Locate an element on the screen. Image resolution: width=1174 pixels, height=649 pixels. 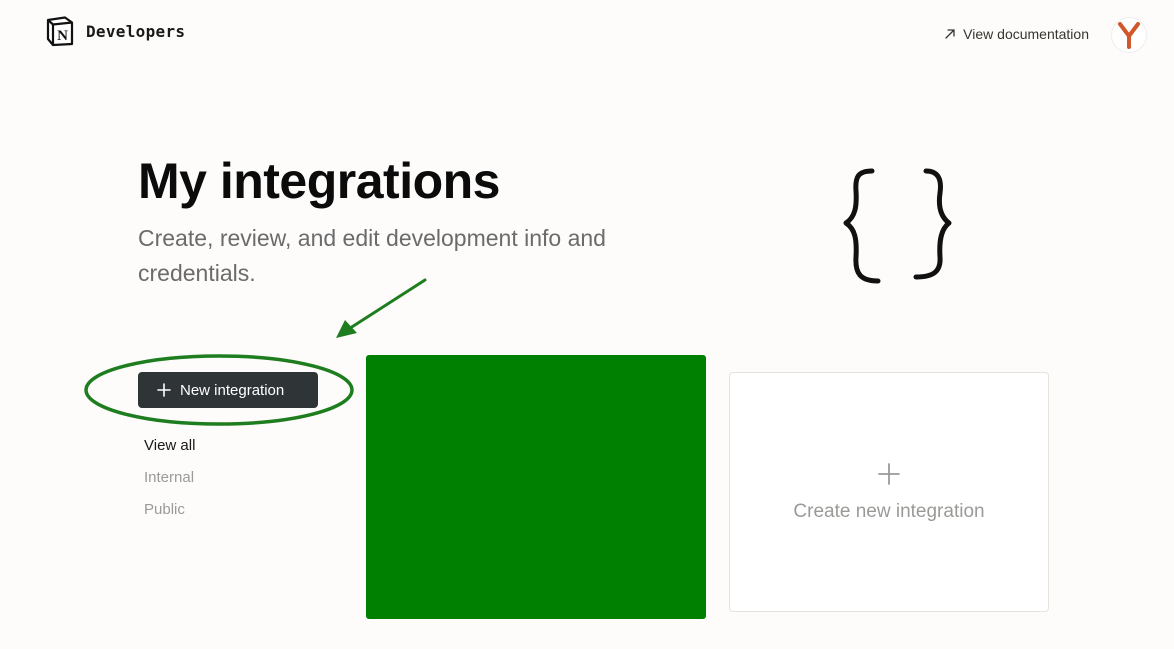
view-documentation-label: View documentation is located at coordinates (1026, 34).